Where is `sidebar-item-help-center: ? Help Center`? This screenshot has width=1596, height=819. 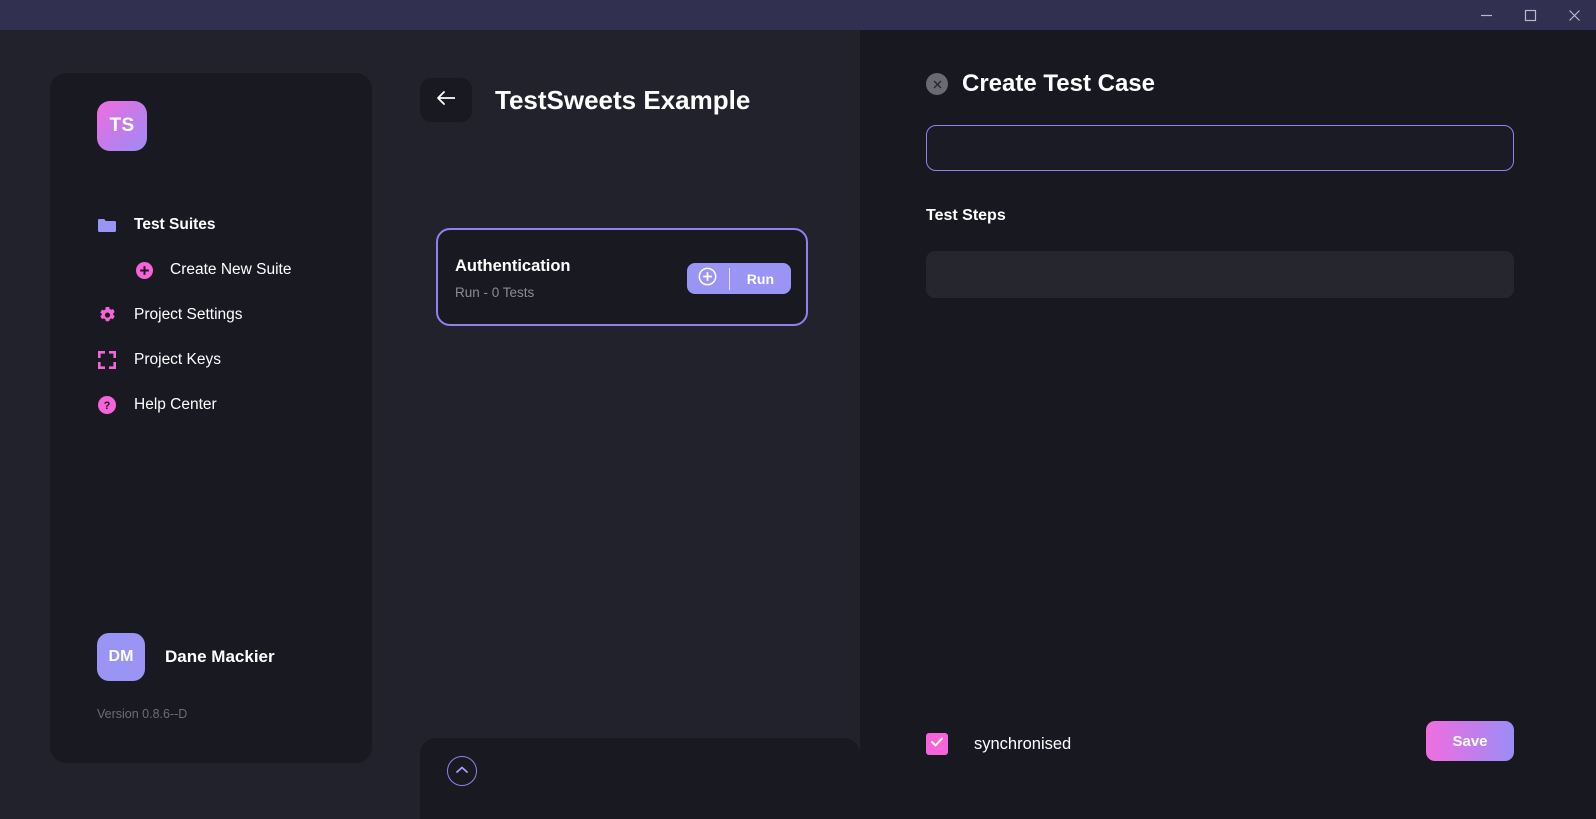
sidebar-item-help-center: ? Help Center is located at coordinates (211, 405).